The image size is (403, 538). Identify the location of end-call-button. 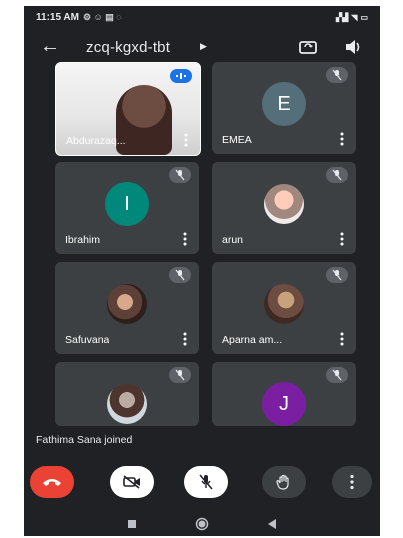
(52, 482).